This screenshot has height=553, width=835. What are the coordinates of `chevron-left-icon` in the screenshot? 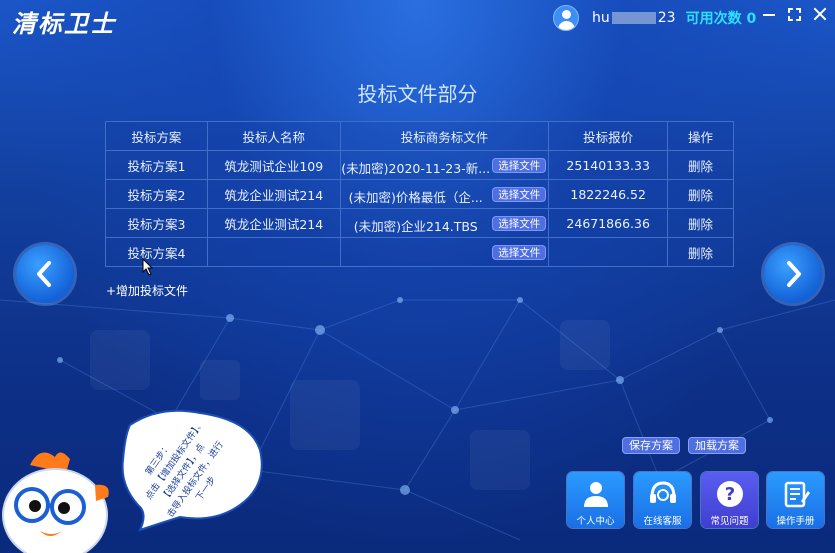 It's located at (44, 274).